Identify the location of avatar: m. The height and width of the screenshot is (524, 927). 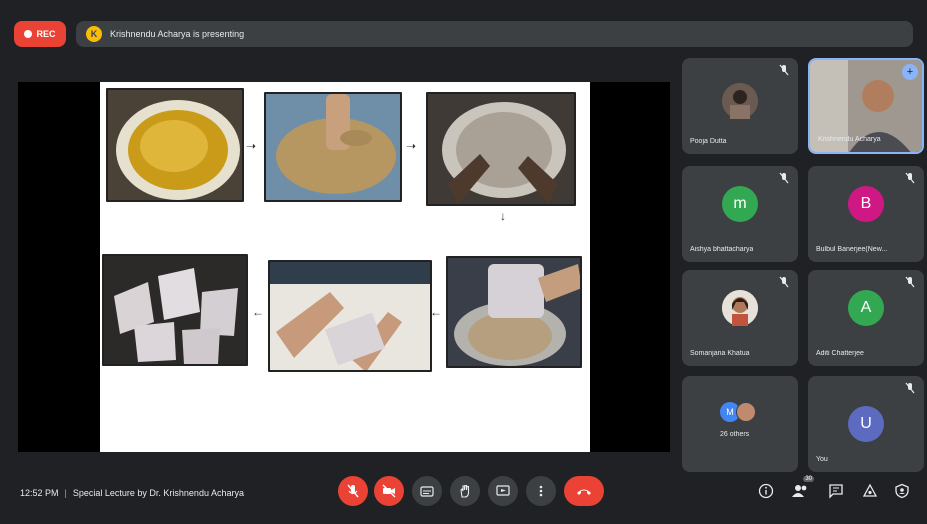
(740, 204).